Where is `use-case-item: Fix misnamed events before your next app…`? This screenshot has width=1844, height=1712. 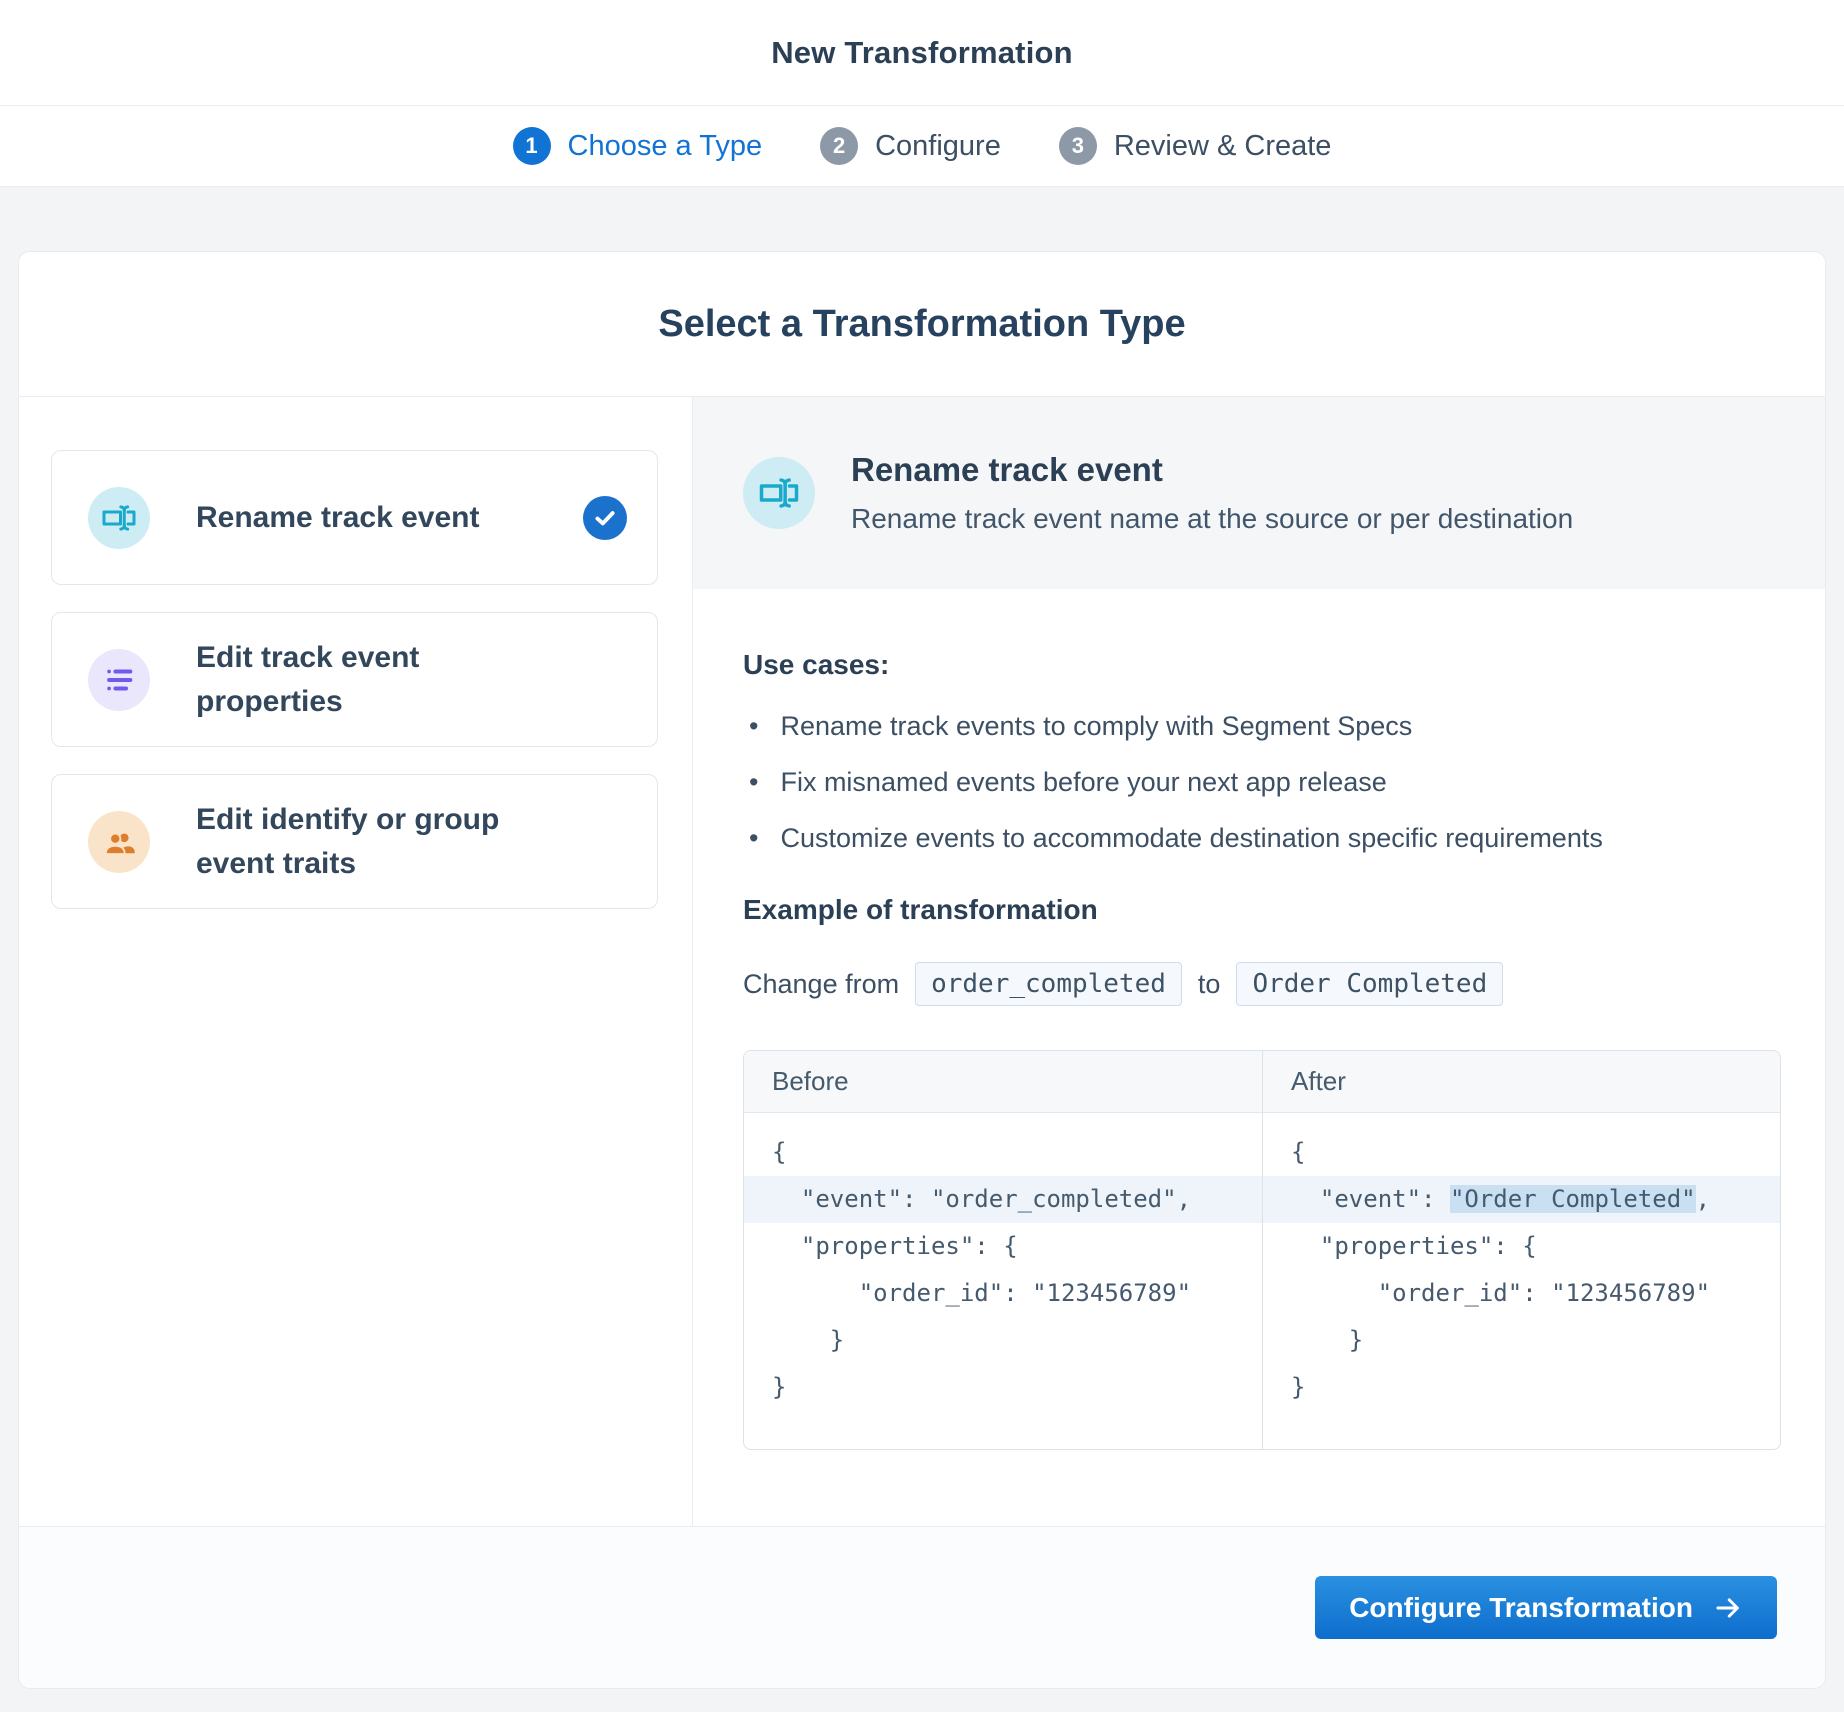 use-case-item: Fix misnamed events before your next app… is located at coordinates (1262, 782).